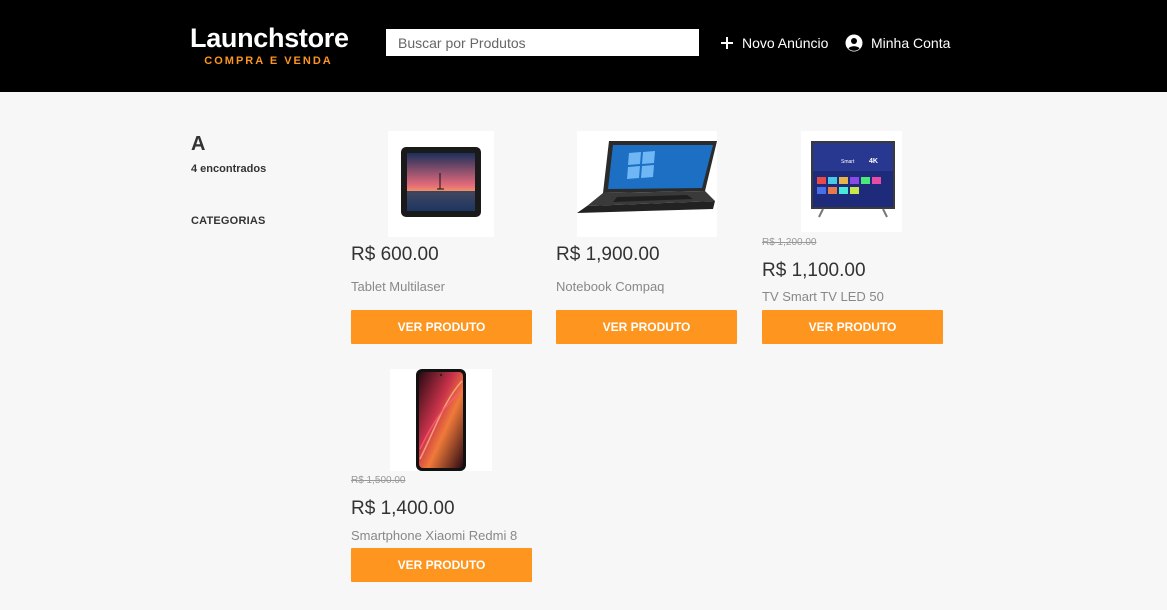 The height and width of the screenshot is (610, 1167). Describe the element at coordinates (608, 254) in the screenshot. I see `product-price: R$ 1,900.00` at that location.